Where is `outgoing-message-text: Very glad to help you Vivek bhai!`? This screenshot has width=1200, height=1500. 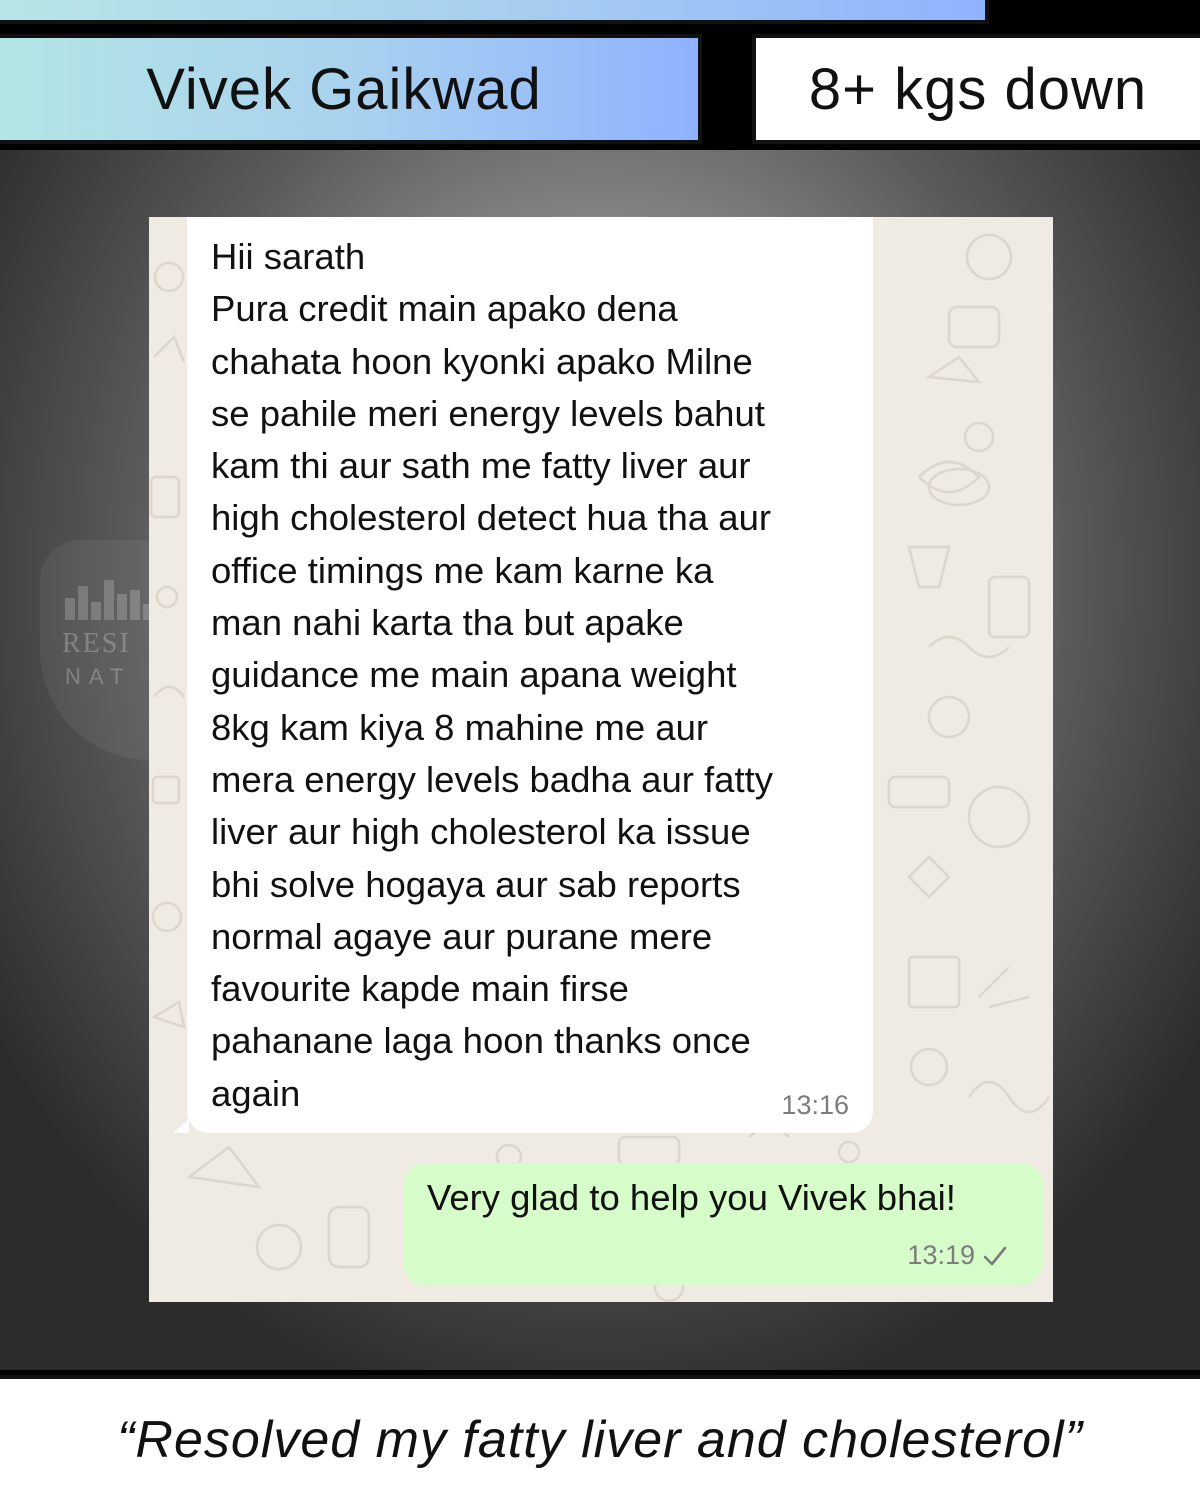 outgoing-message-text: Very glad to help you Vivek bhai! is located at coordinates (691, 1197).